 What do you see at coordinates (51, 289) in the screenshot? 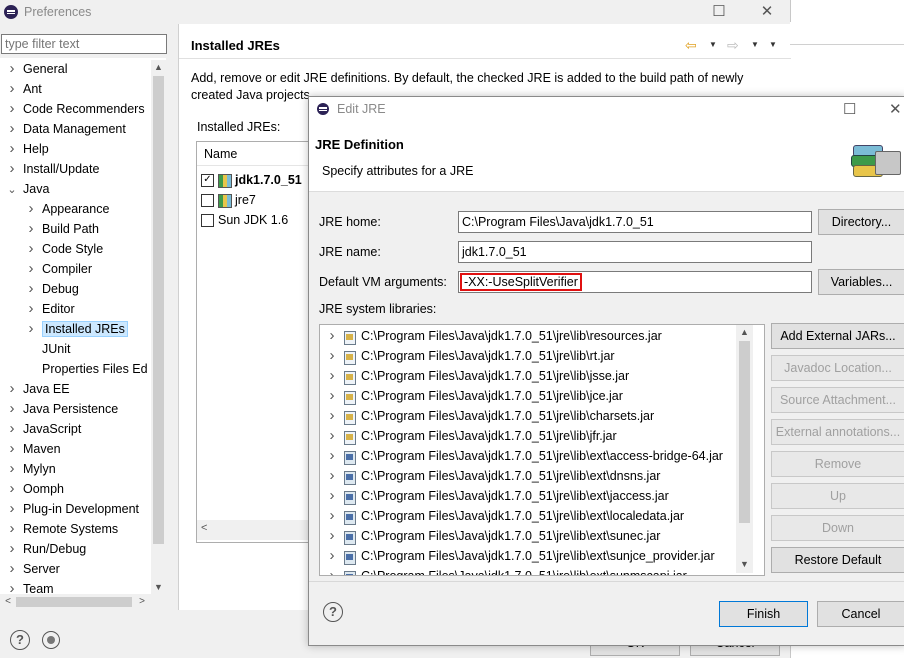
I see `tree-item: › Debug` at bounding box center [51, 289].